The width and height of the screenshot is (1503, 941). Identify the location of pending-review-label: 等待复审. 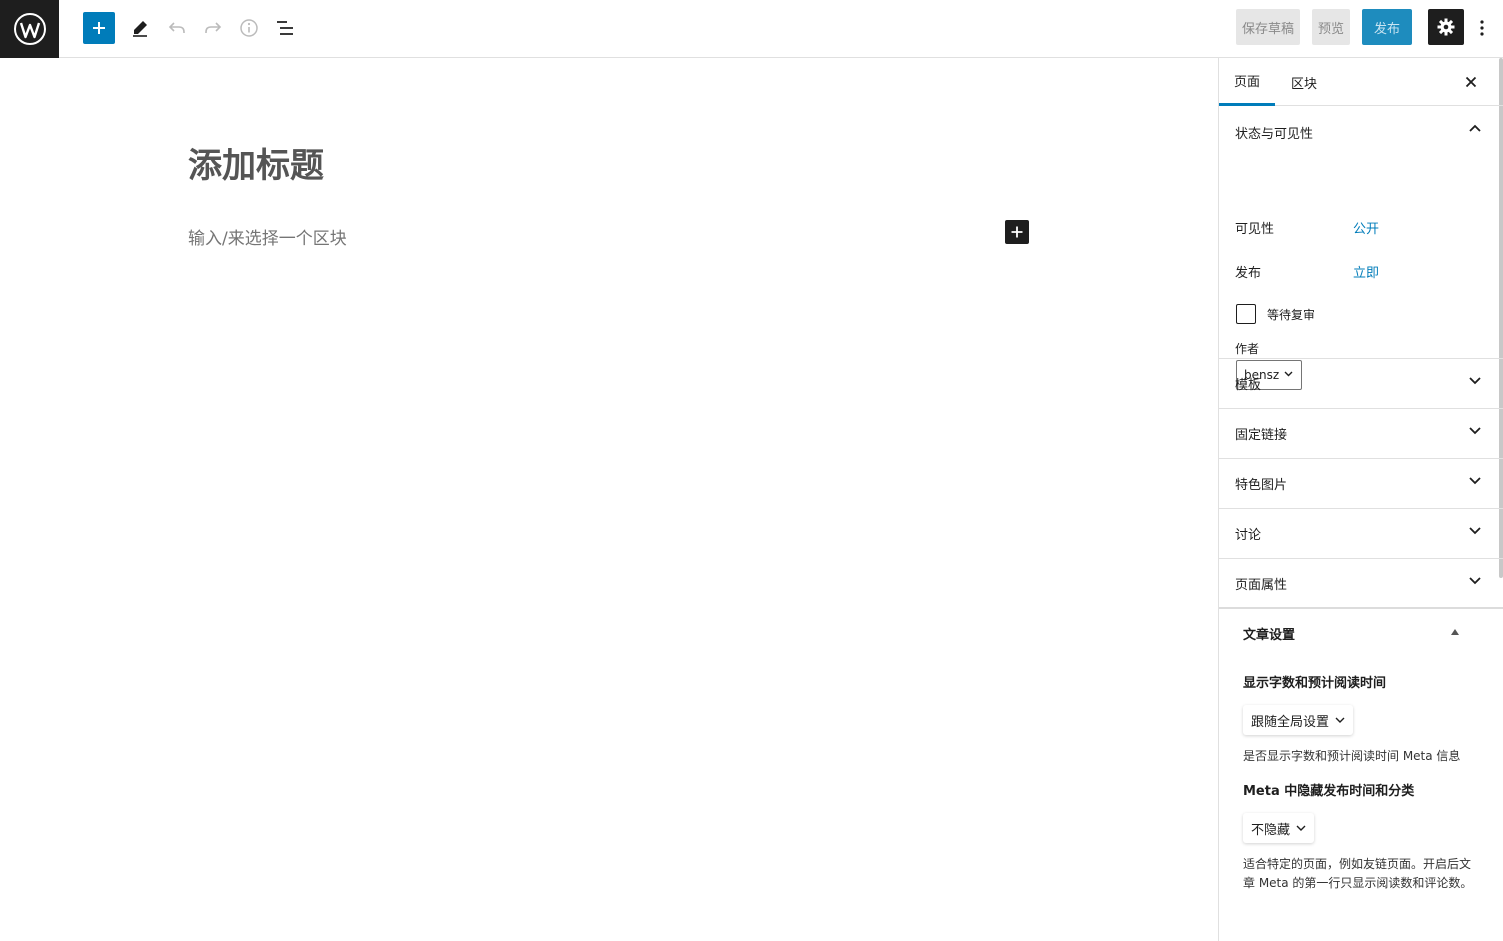
(1291, 314).